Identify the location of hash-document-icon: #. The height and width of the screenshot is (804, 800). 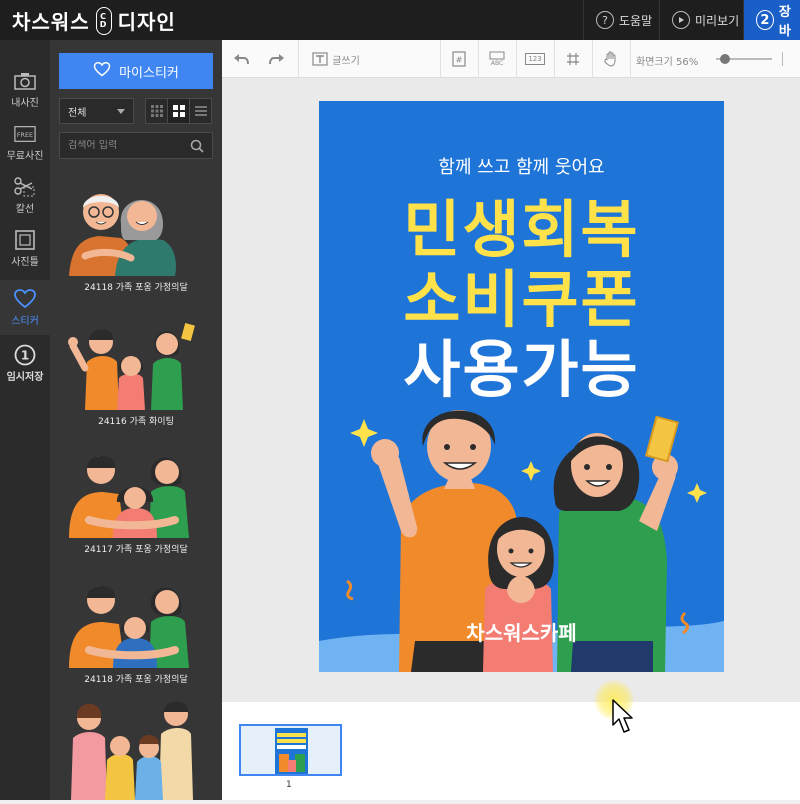
(459, 59).